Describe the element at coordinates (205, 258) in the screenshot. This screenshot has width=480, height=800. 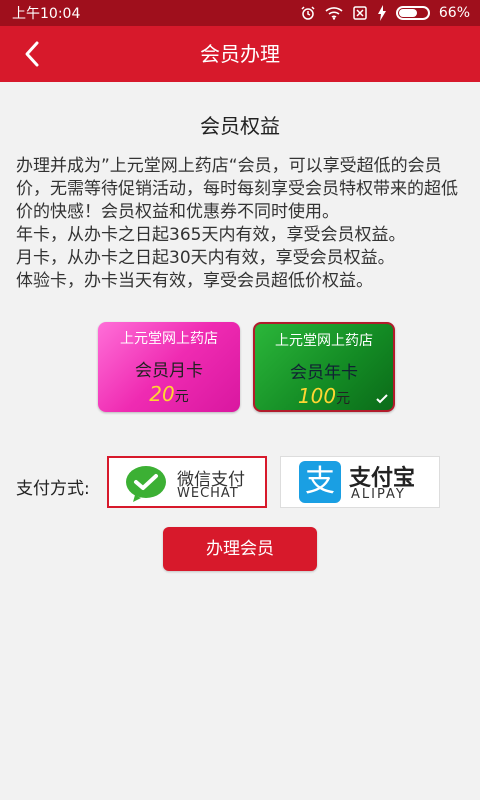
I see `description-line-month: 月卡，从办卡之日起30天内有效，享受会员权益。` at that location.